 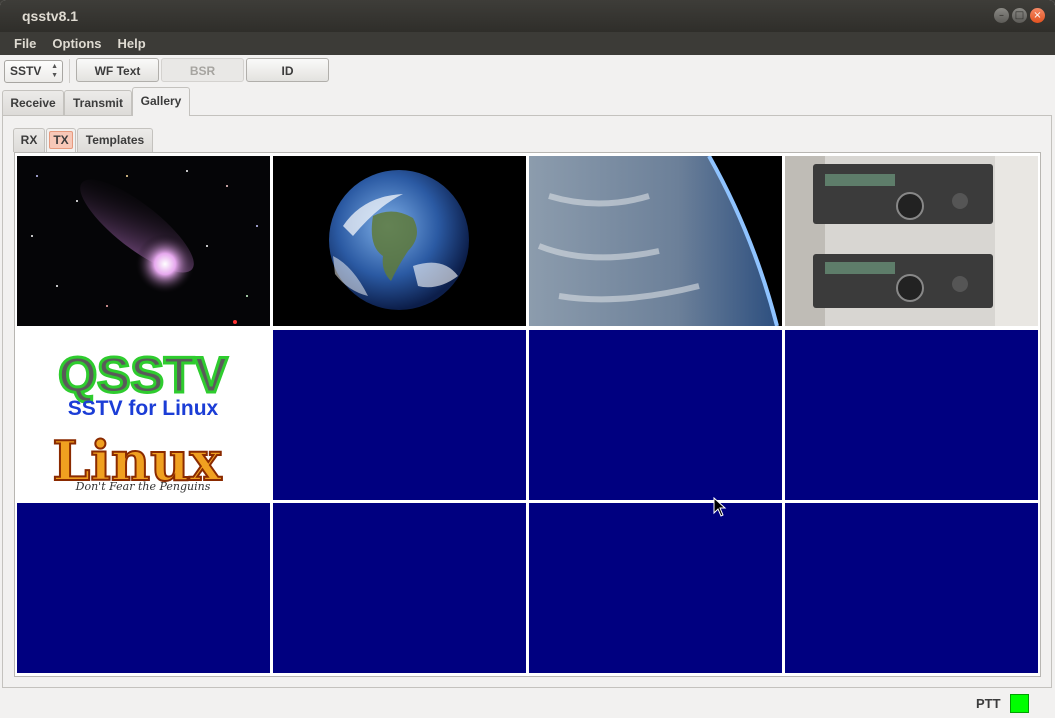 I want to click on logo-tagline-text: Don't Fear the Penguins, so click(x=143, y=486).